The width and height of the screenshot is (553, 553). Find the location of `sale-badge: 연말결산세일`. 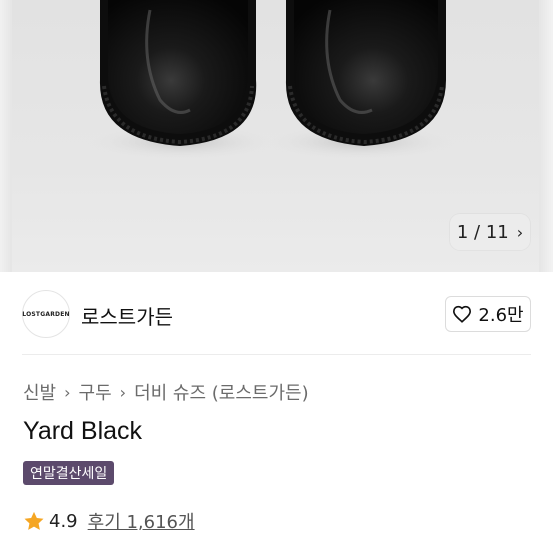

sale-badge: 연말결산세일 is located at coordinates (69, 473).